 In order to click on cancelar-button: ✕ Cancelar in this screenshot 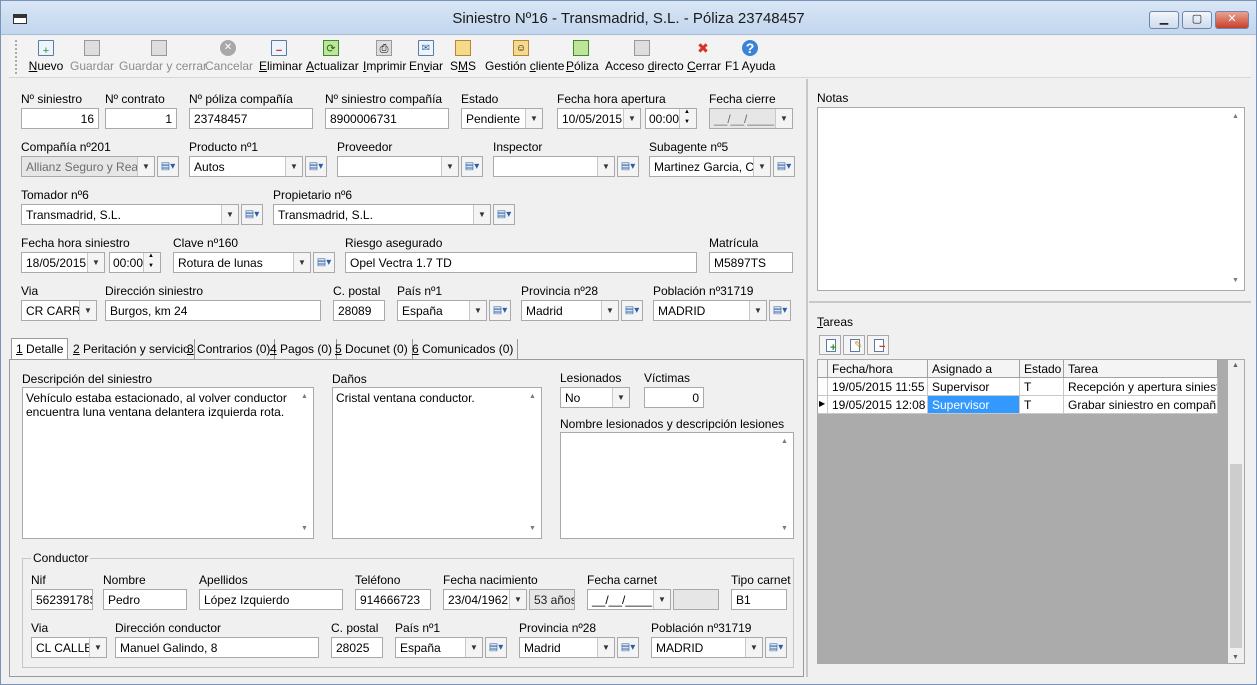, I will do `click(229, 57)`.